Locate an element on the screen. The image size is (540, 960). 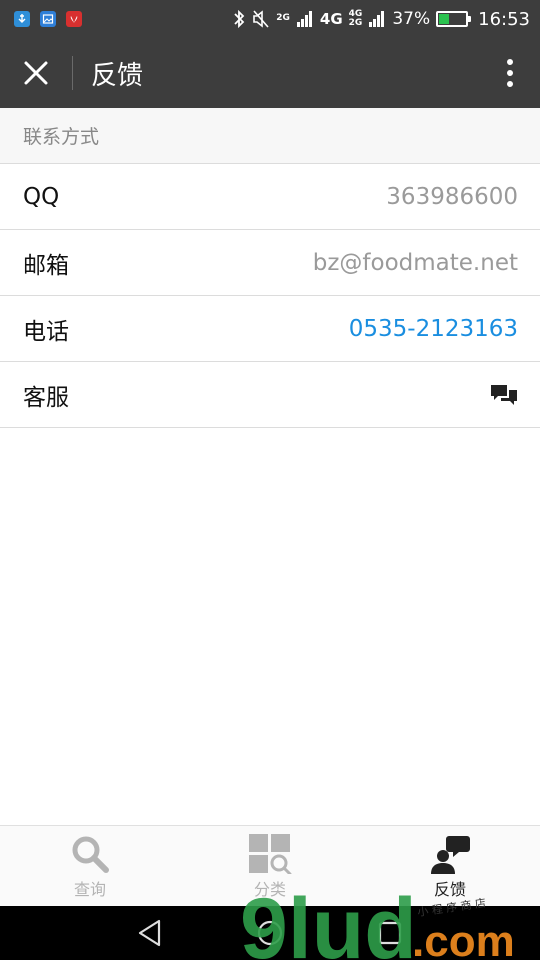
recents-square-icon is located at coordinates (390, 933).